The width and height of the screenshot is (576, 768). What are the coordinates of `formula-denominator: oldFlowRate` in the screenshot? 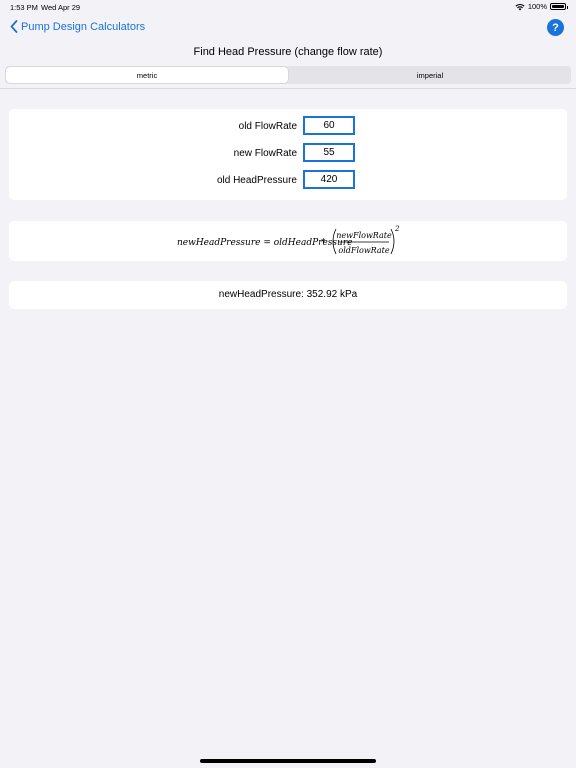 It's located at (363, 250).